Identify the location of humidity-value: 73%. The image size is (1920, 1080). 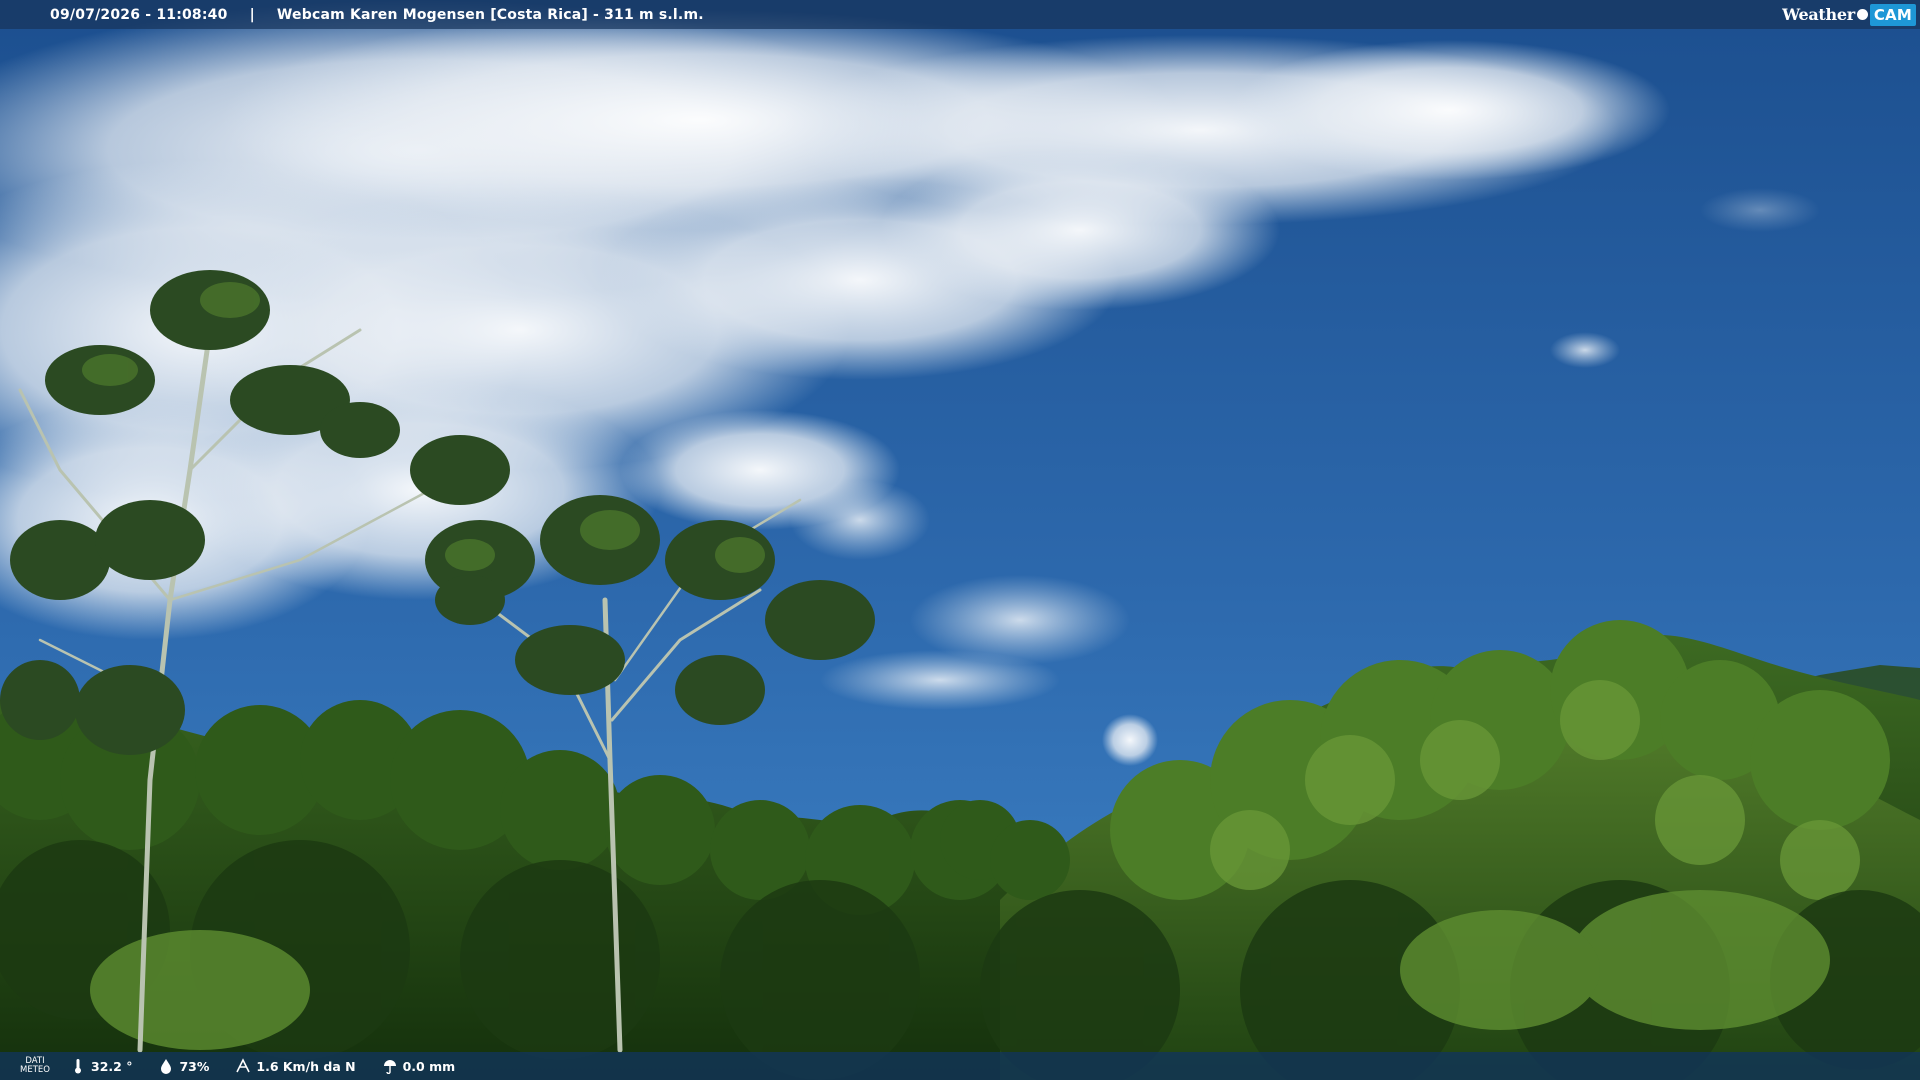
(194, 1066).